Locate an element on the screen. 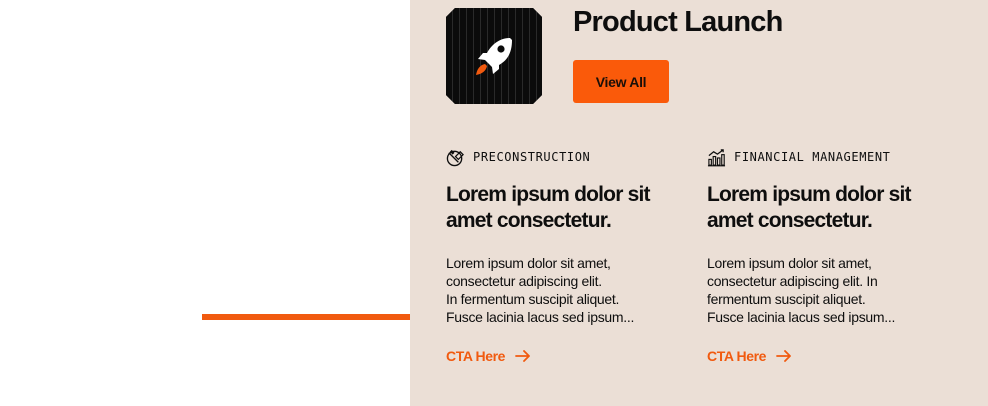  card-body-line: consectetur adipiscing elit. In is located at coordinates (792, 281).